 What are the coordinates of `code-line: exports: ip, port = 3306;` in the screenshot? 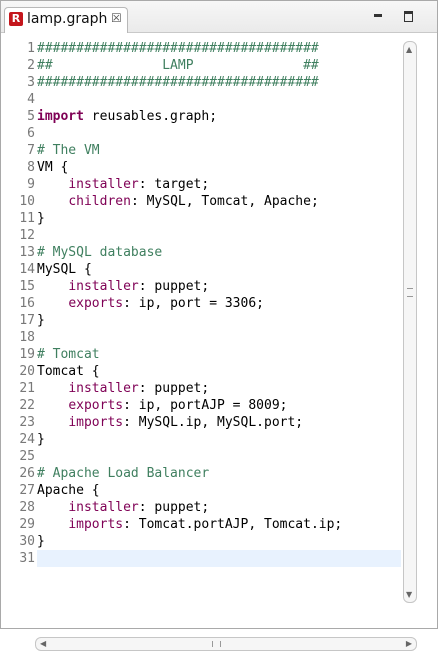 It's located at (189, 304).